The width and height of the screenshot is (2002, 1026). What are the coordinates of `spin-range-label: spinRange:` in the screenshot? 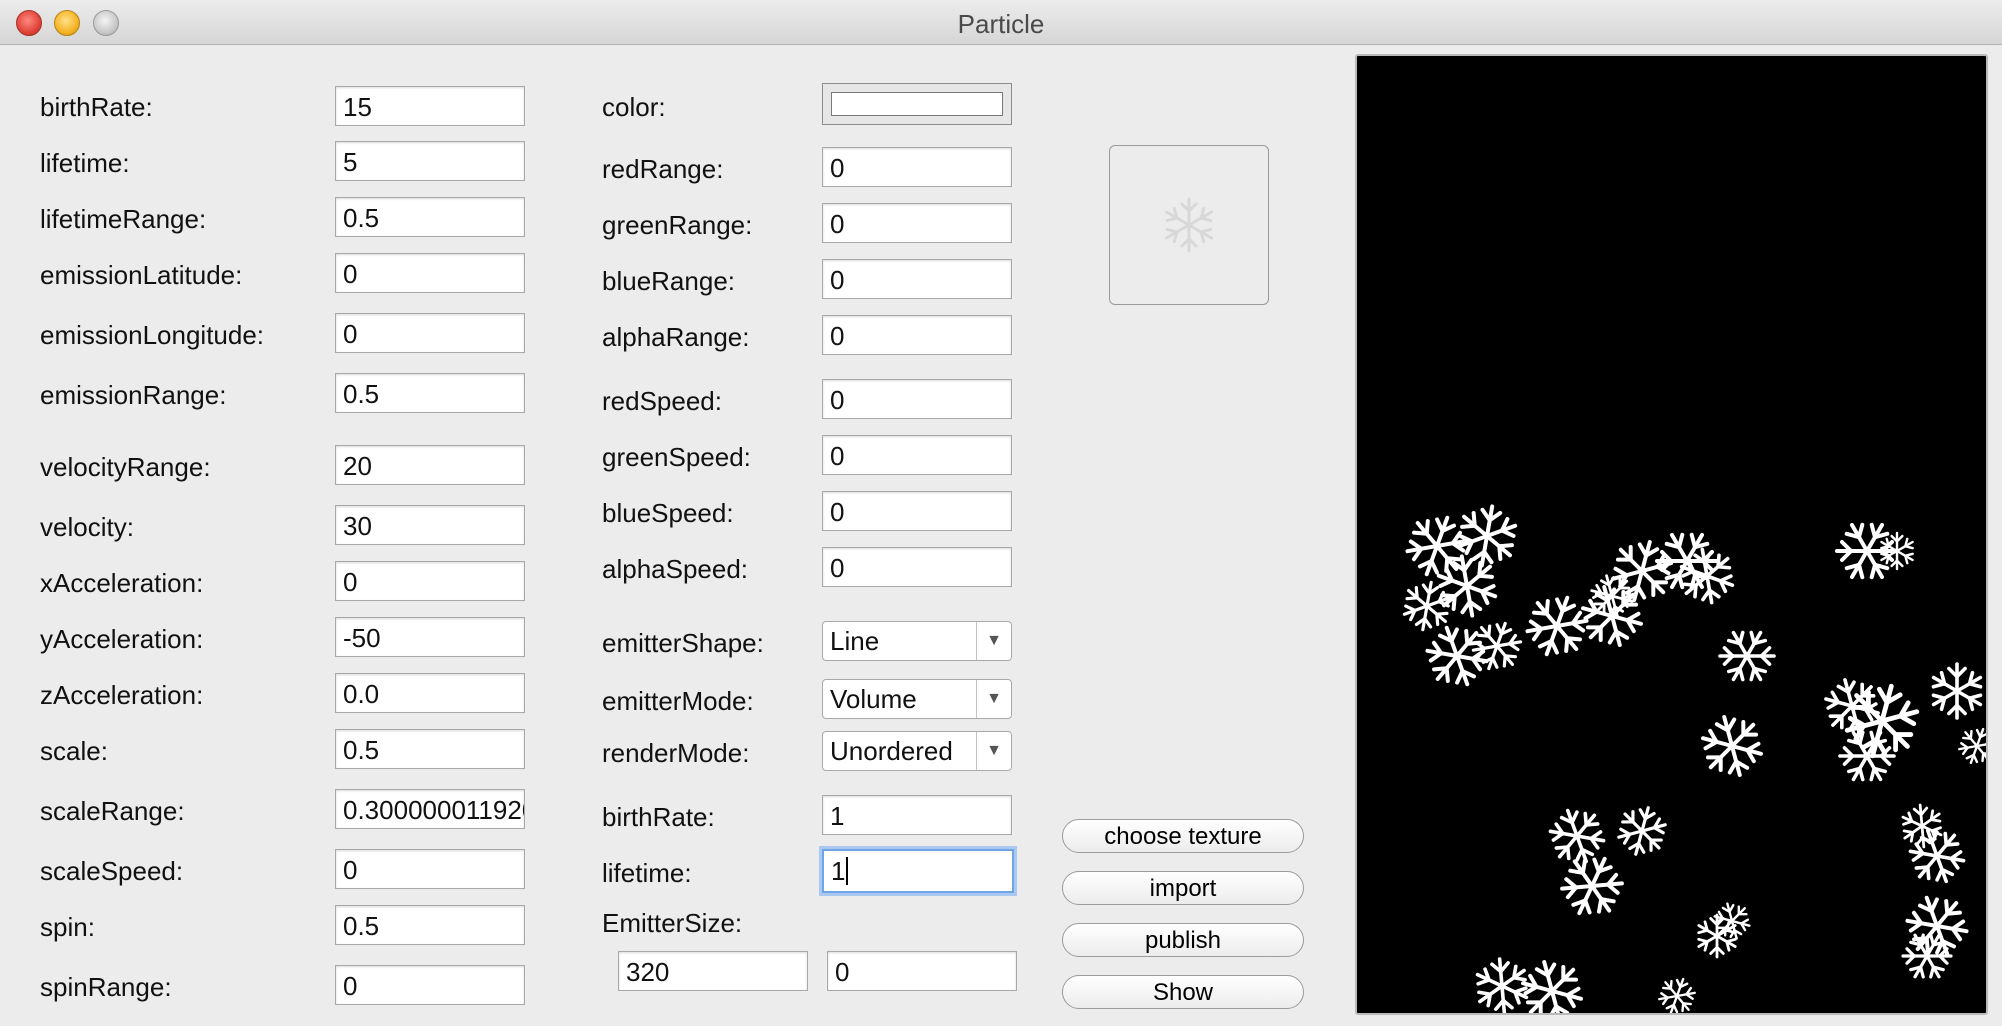 It's located at (106, 987).